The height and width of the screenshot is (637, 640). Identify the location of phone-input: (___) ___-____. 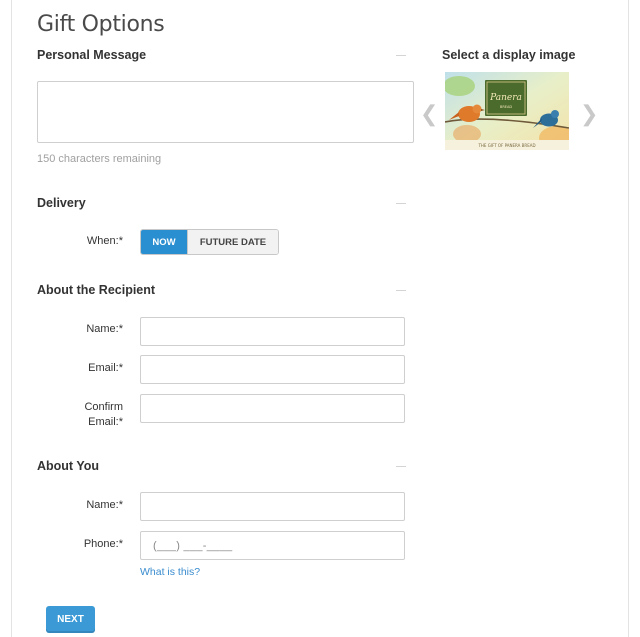
(272, 545).